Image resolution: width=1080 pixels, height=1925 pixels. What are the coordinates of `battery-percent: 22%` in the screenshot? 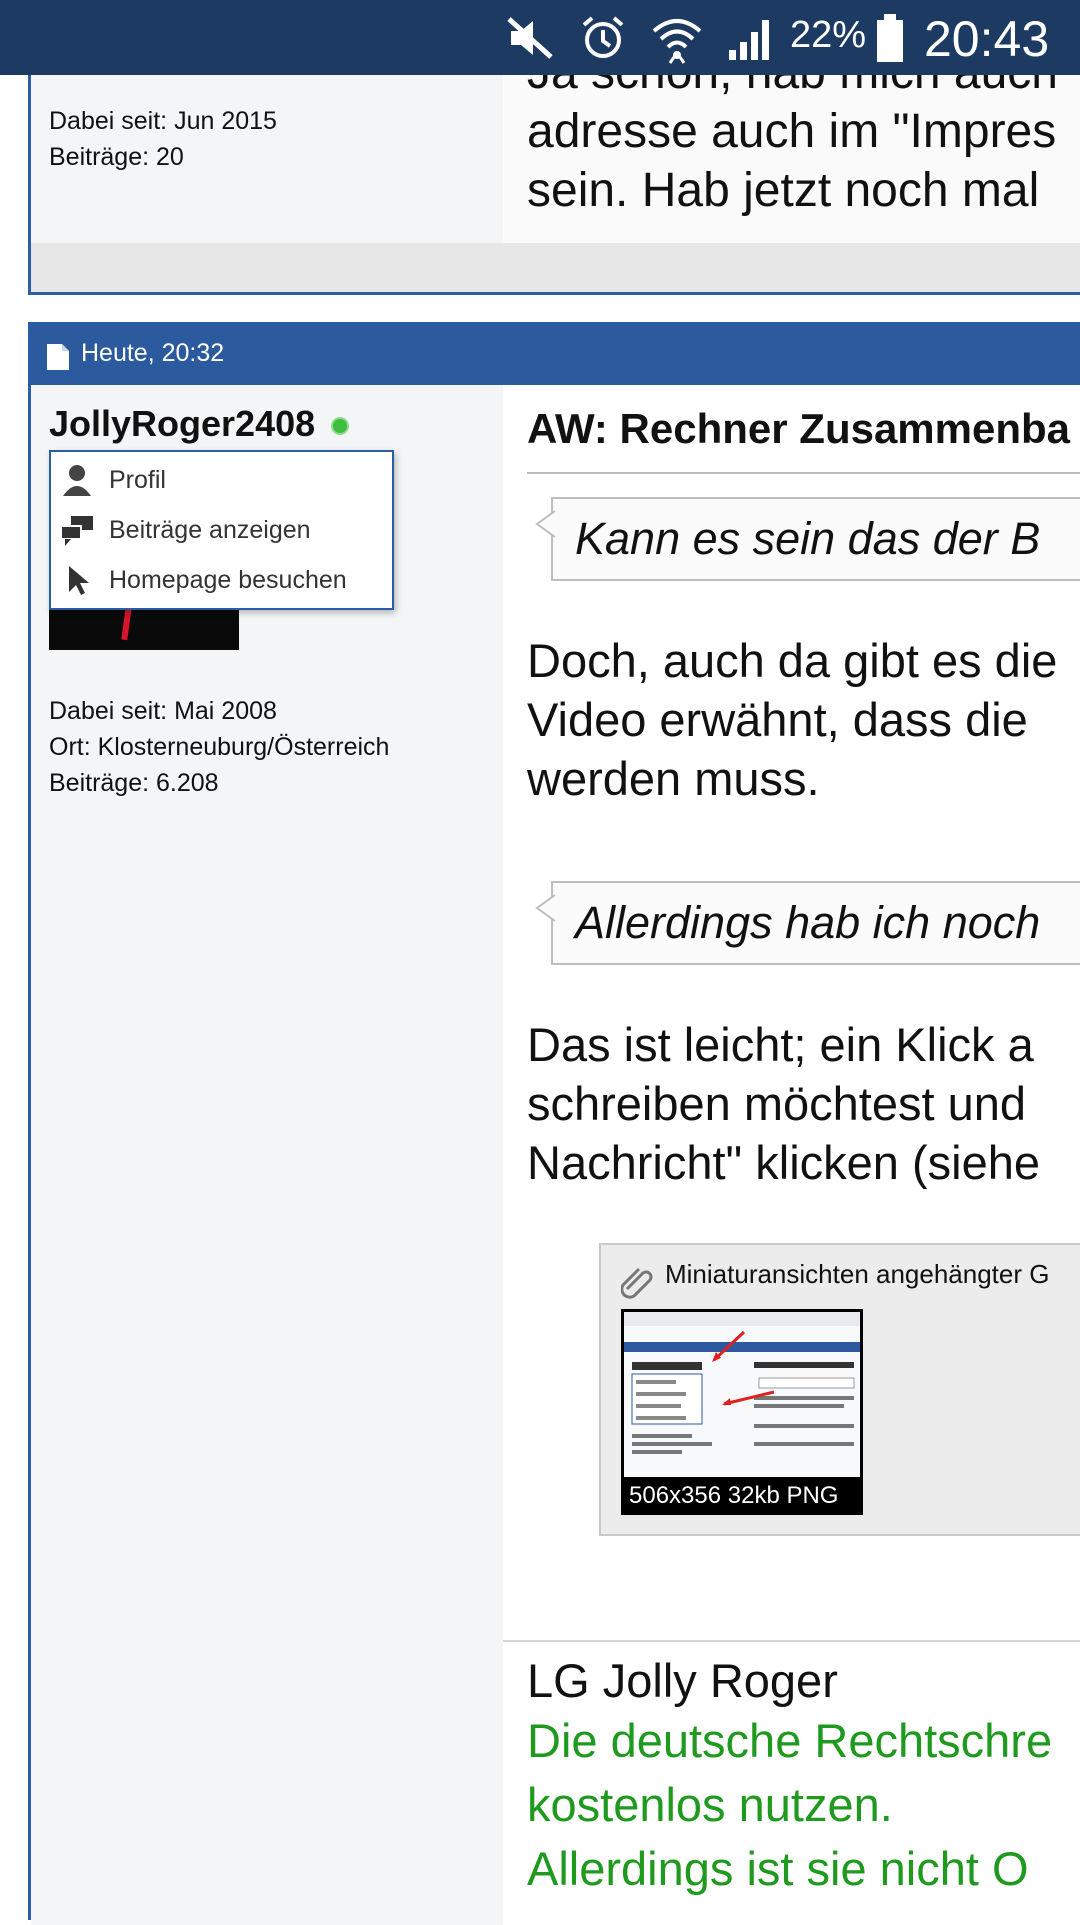 It's located at (828, 35).